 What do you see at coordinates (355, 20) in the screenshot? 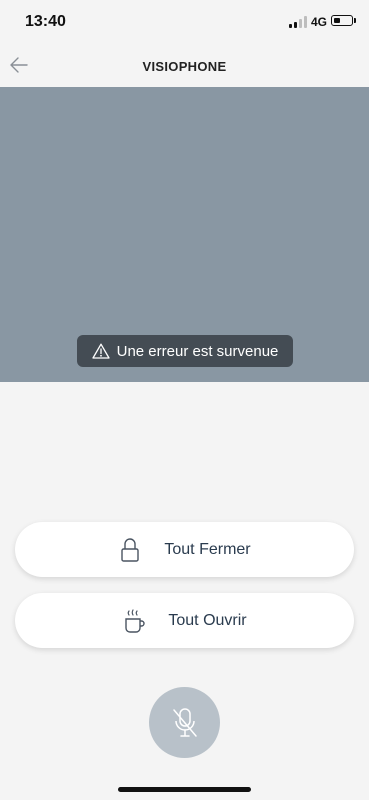
I see `battery-cap` at bounding box center [355, 20].